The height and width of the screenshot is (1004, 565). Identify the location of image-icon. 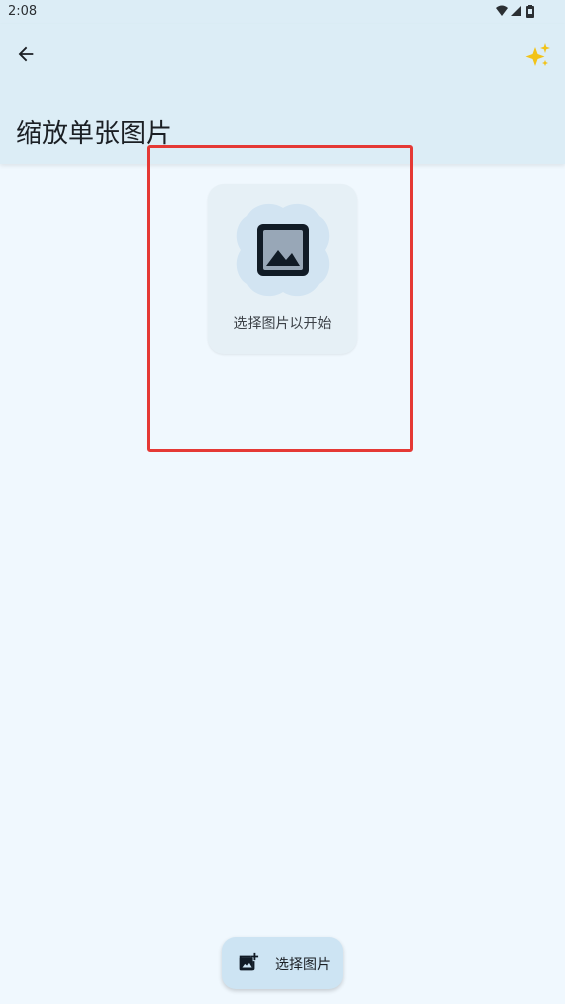
(283, 250).